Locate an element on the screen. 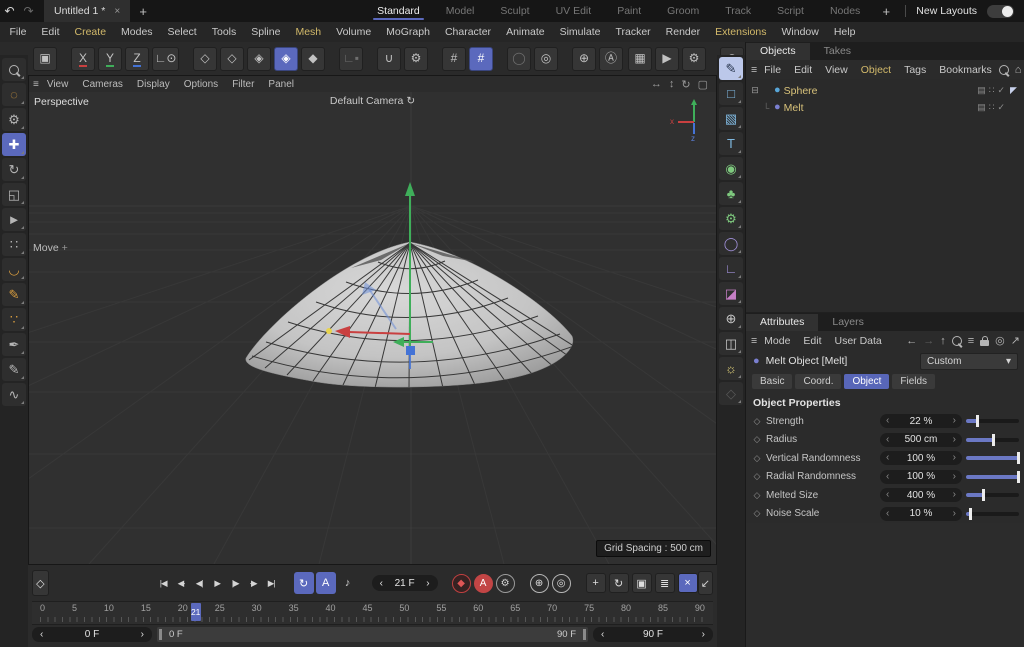  section-tab: Basic is located at coordinates (772, 381).